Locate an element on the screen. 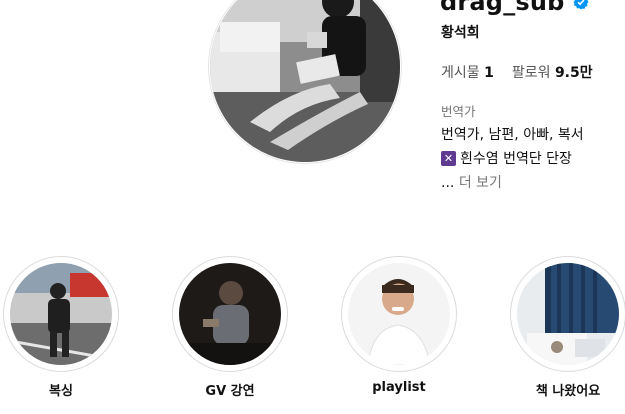 The height and width of the screenshot is (414, 625). highlight-label: 복싱 is located at coordinates (61, 391).